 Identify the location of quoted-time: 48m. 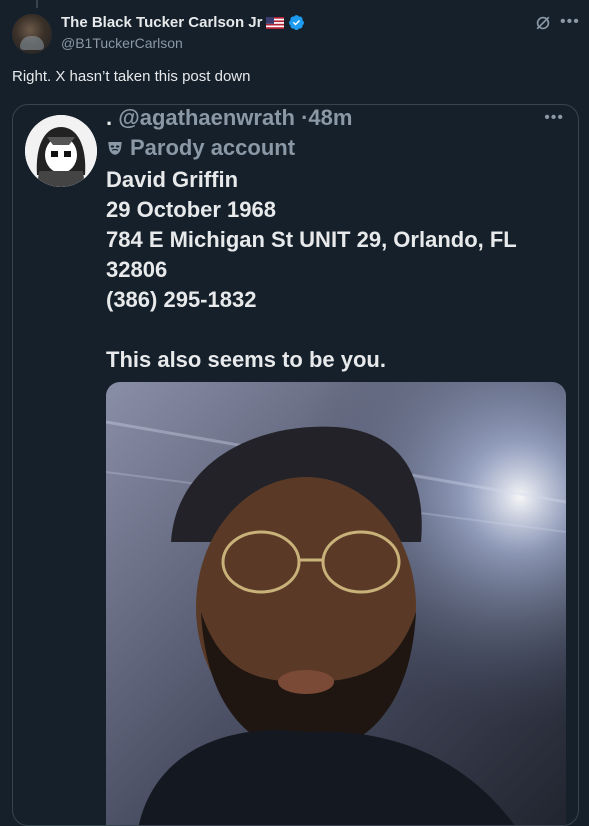
(330, 117).